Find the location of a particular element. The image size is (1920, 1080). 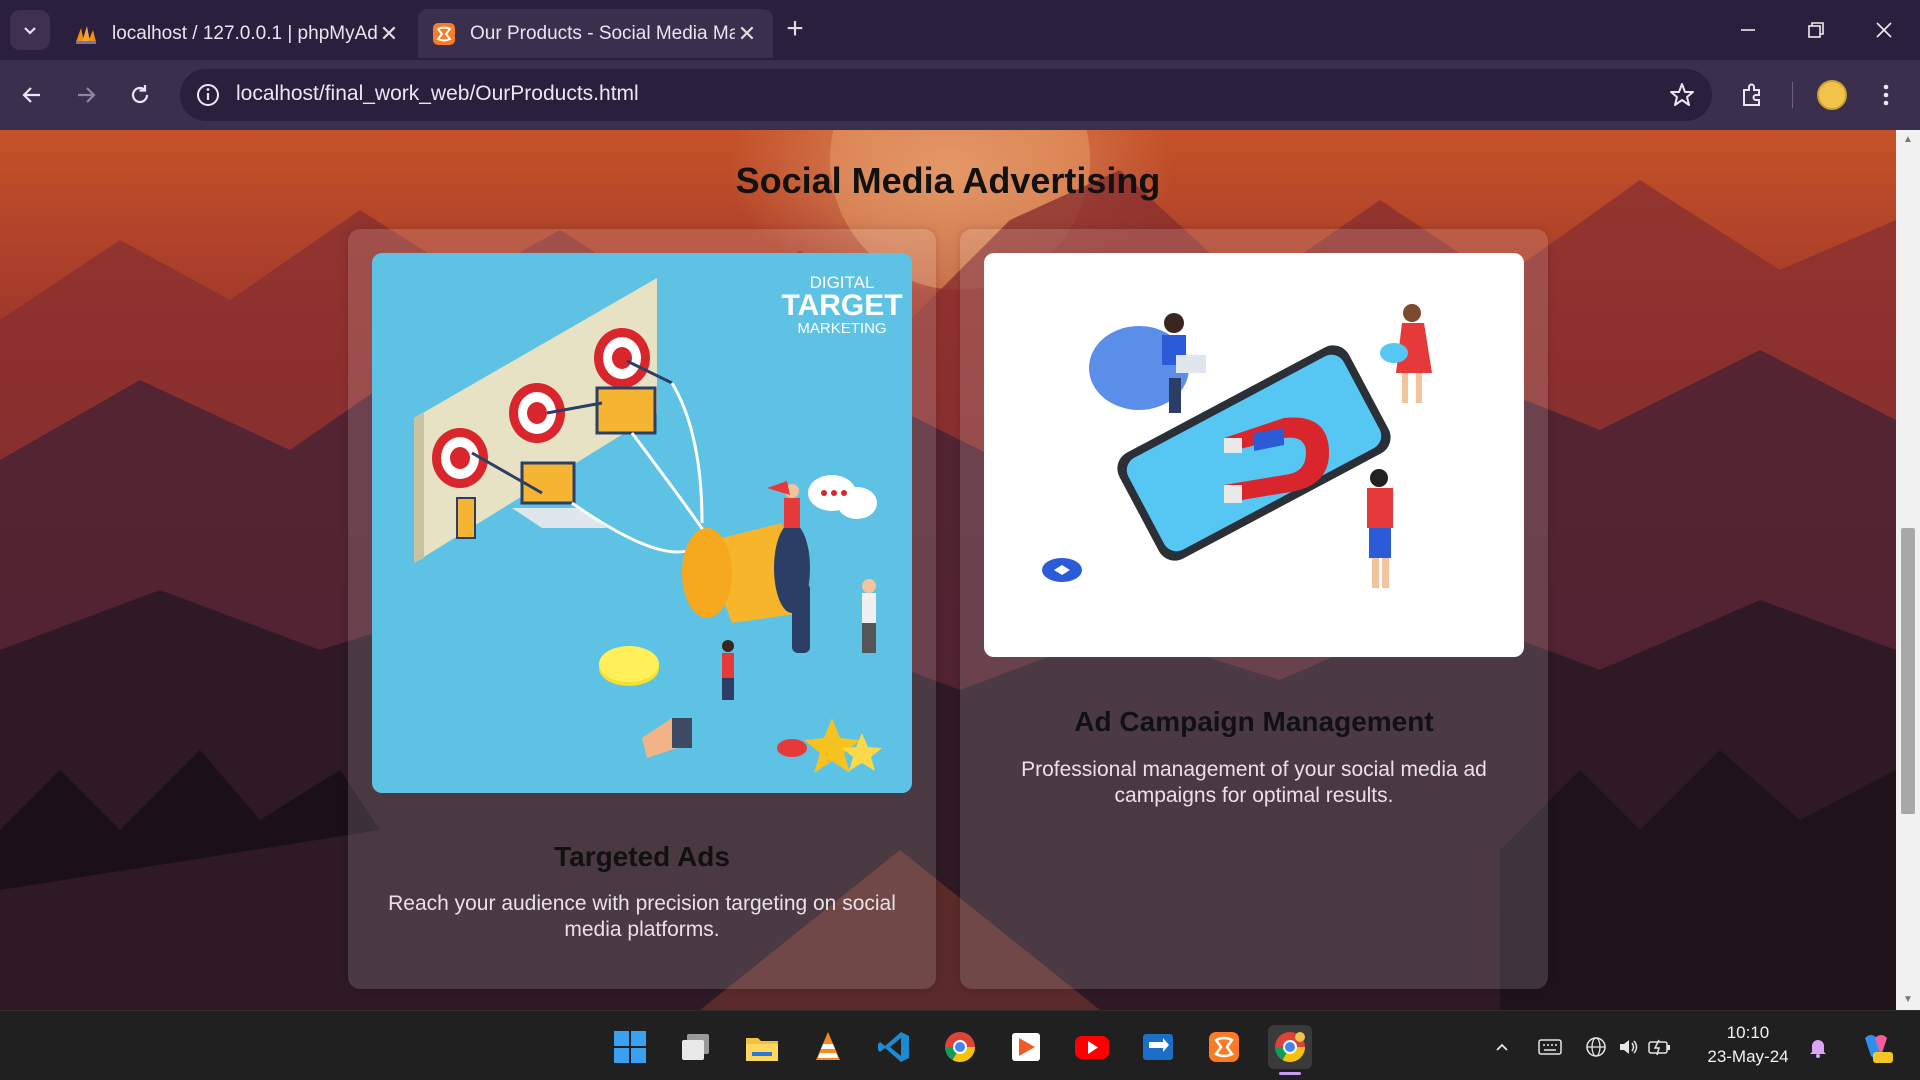

extensions-button is located at coordinates (1752, 95).